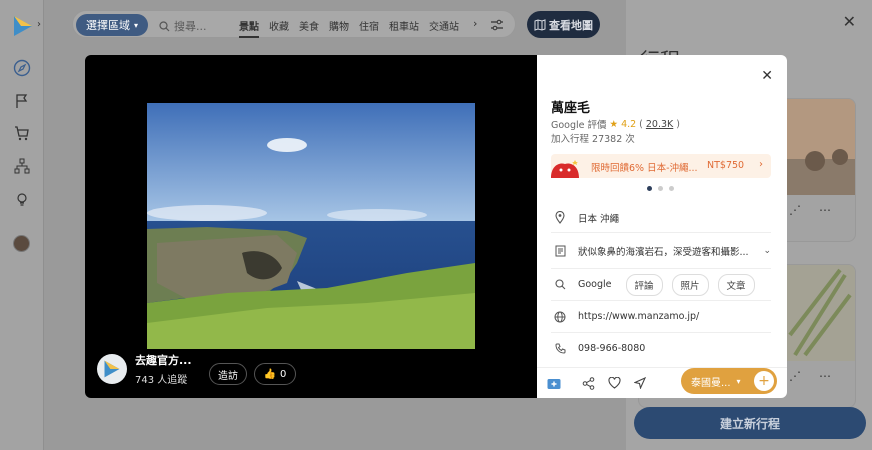 Image resolution: width=872 pixels, height=450 pixels. I want to click on tab-car-rental: 租車站, so click(404, 28).